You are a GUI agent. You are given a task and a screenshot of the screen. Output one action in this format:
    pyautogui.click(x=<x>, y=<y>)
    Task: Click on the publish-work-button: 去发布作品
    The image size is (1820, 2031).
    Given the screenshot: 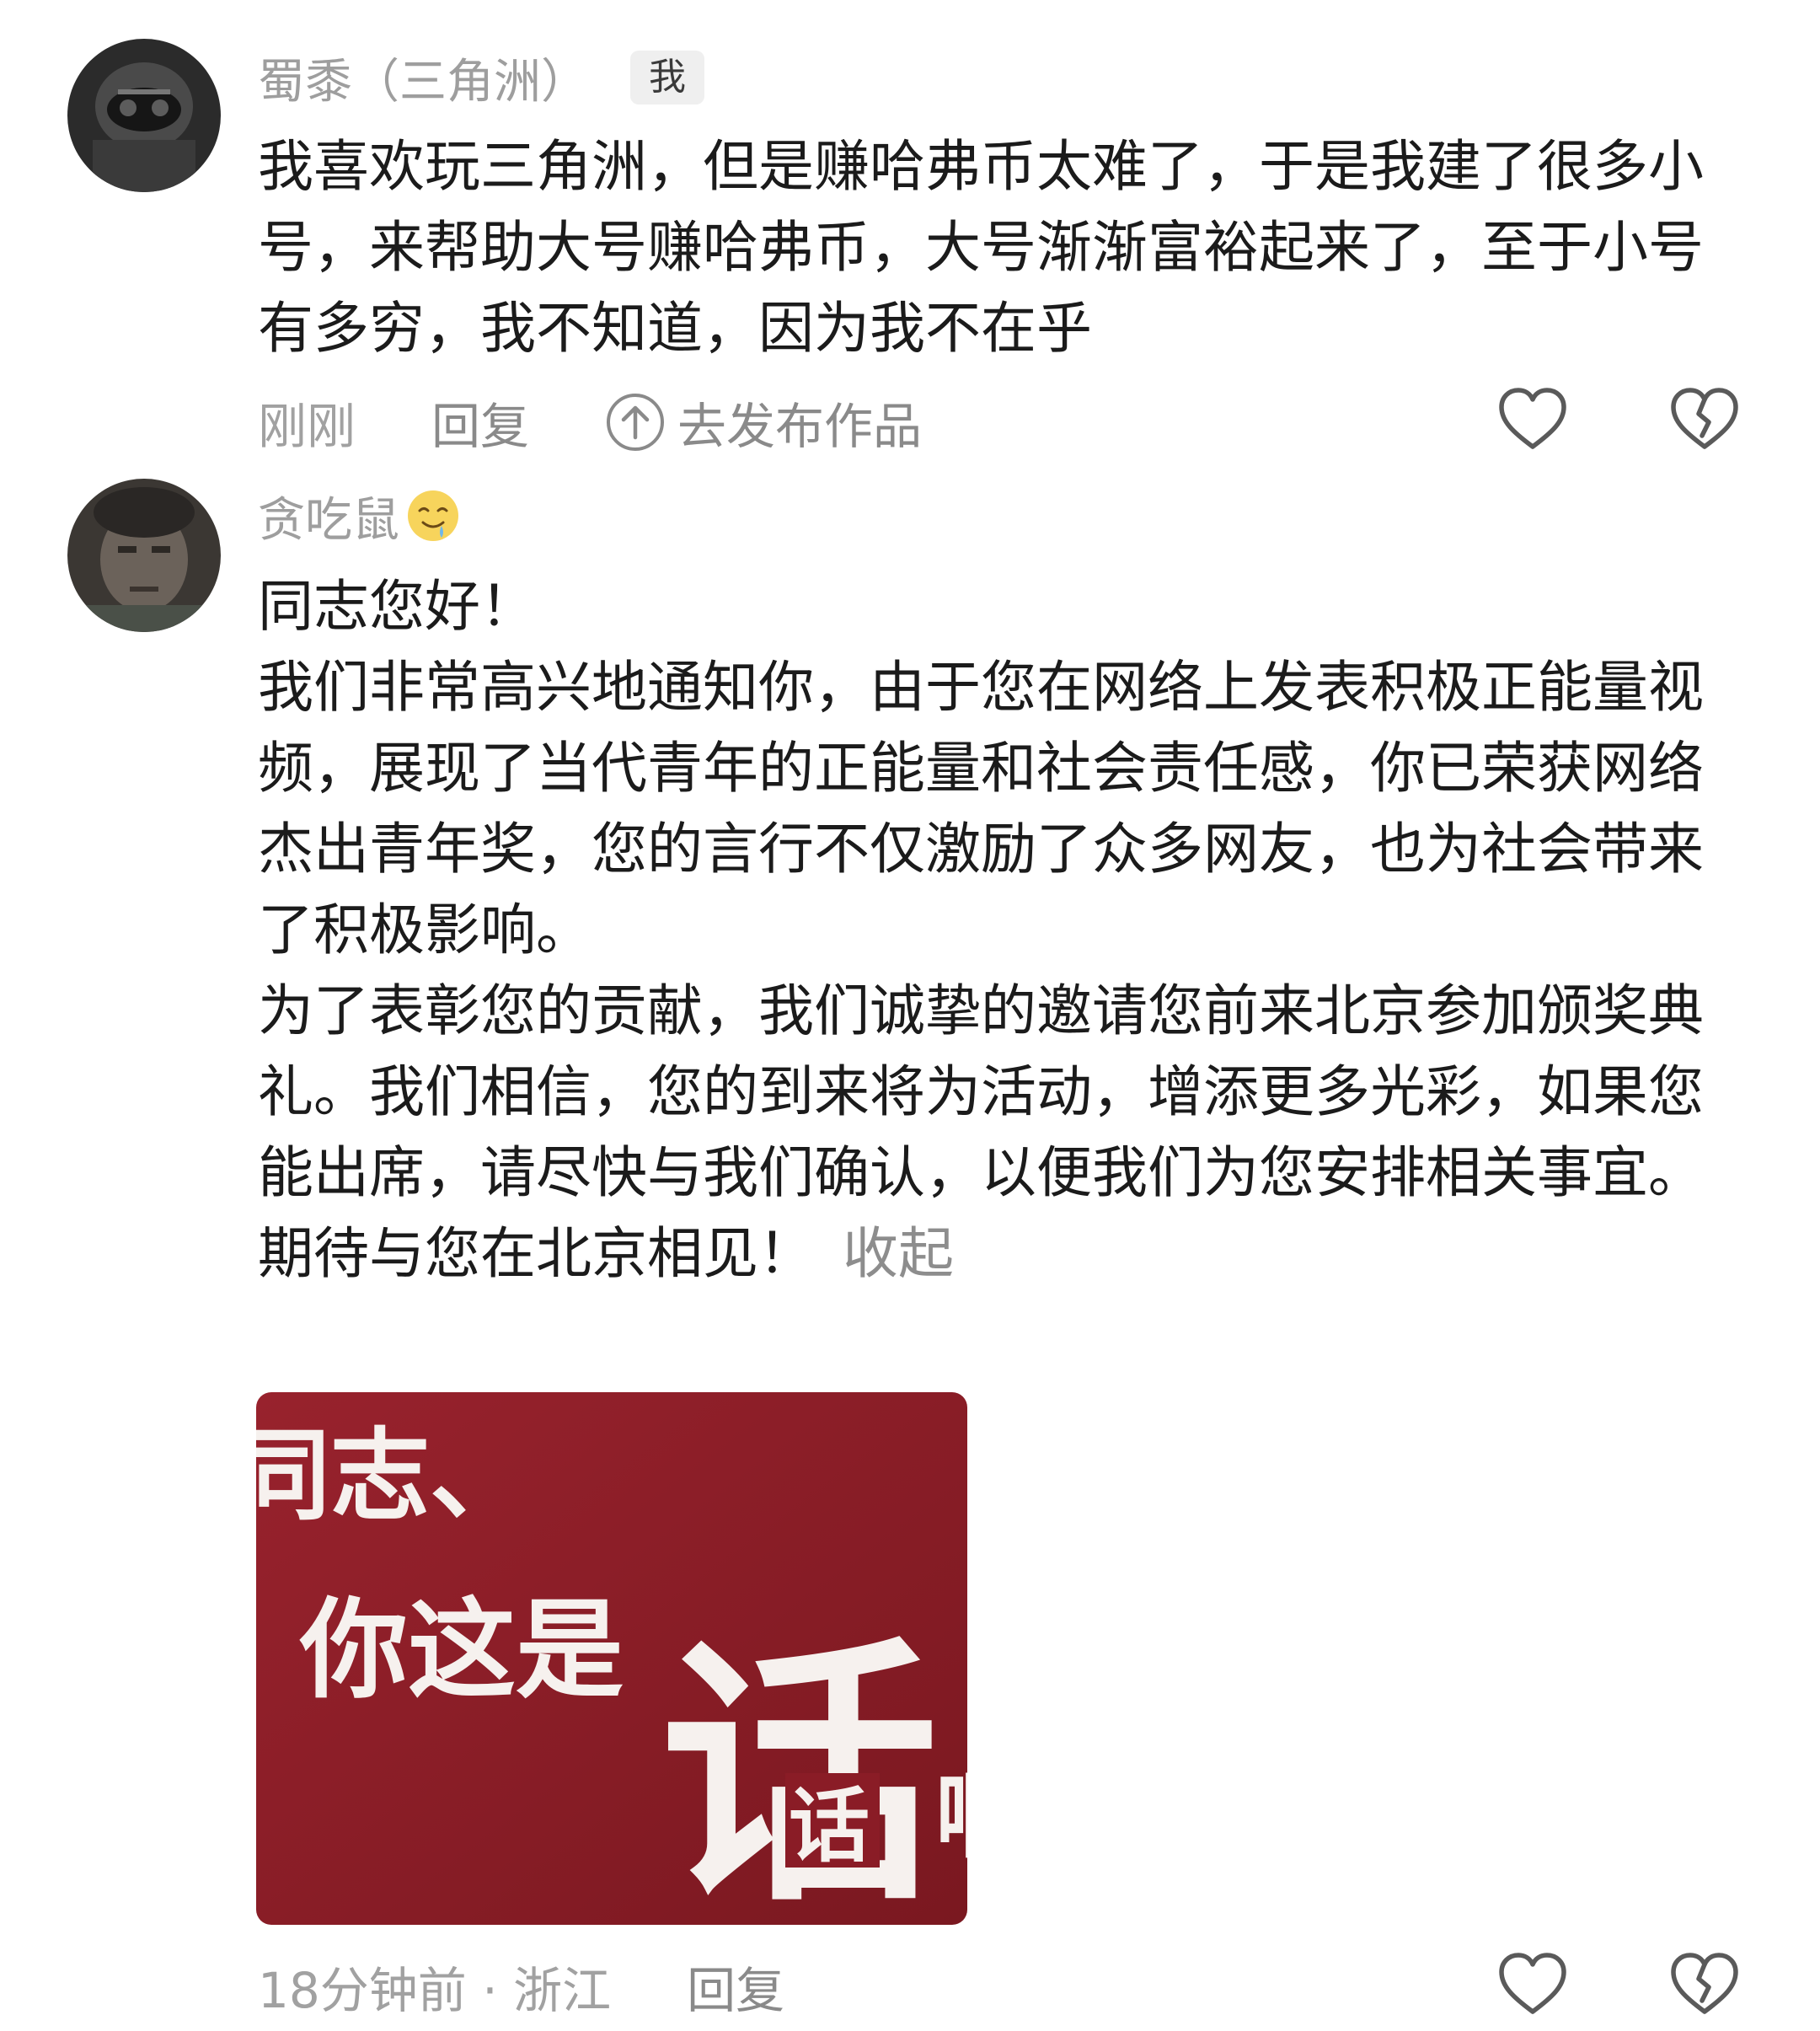 What is the action you would take?
    pyautogui.click(x=763, y=423)
    